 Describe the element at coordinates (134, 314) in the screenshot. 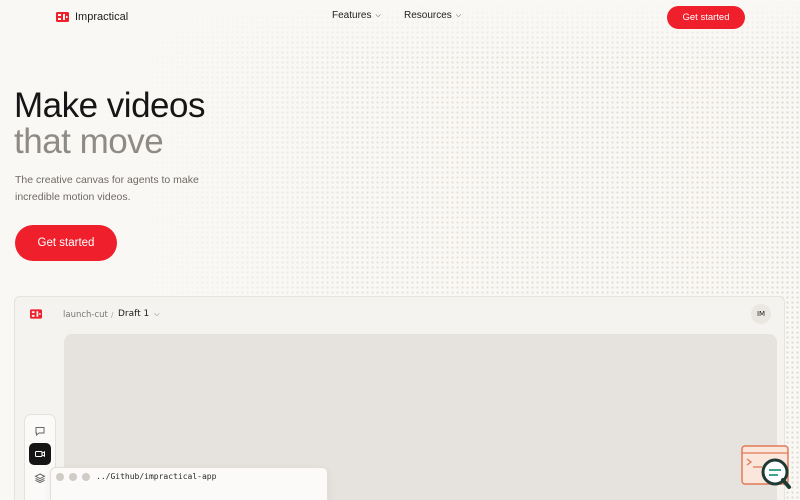

I see `draft-label: Draft 1` at that location.